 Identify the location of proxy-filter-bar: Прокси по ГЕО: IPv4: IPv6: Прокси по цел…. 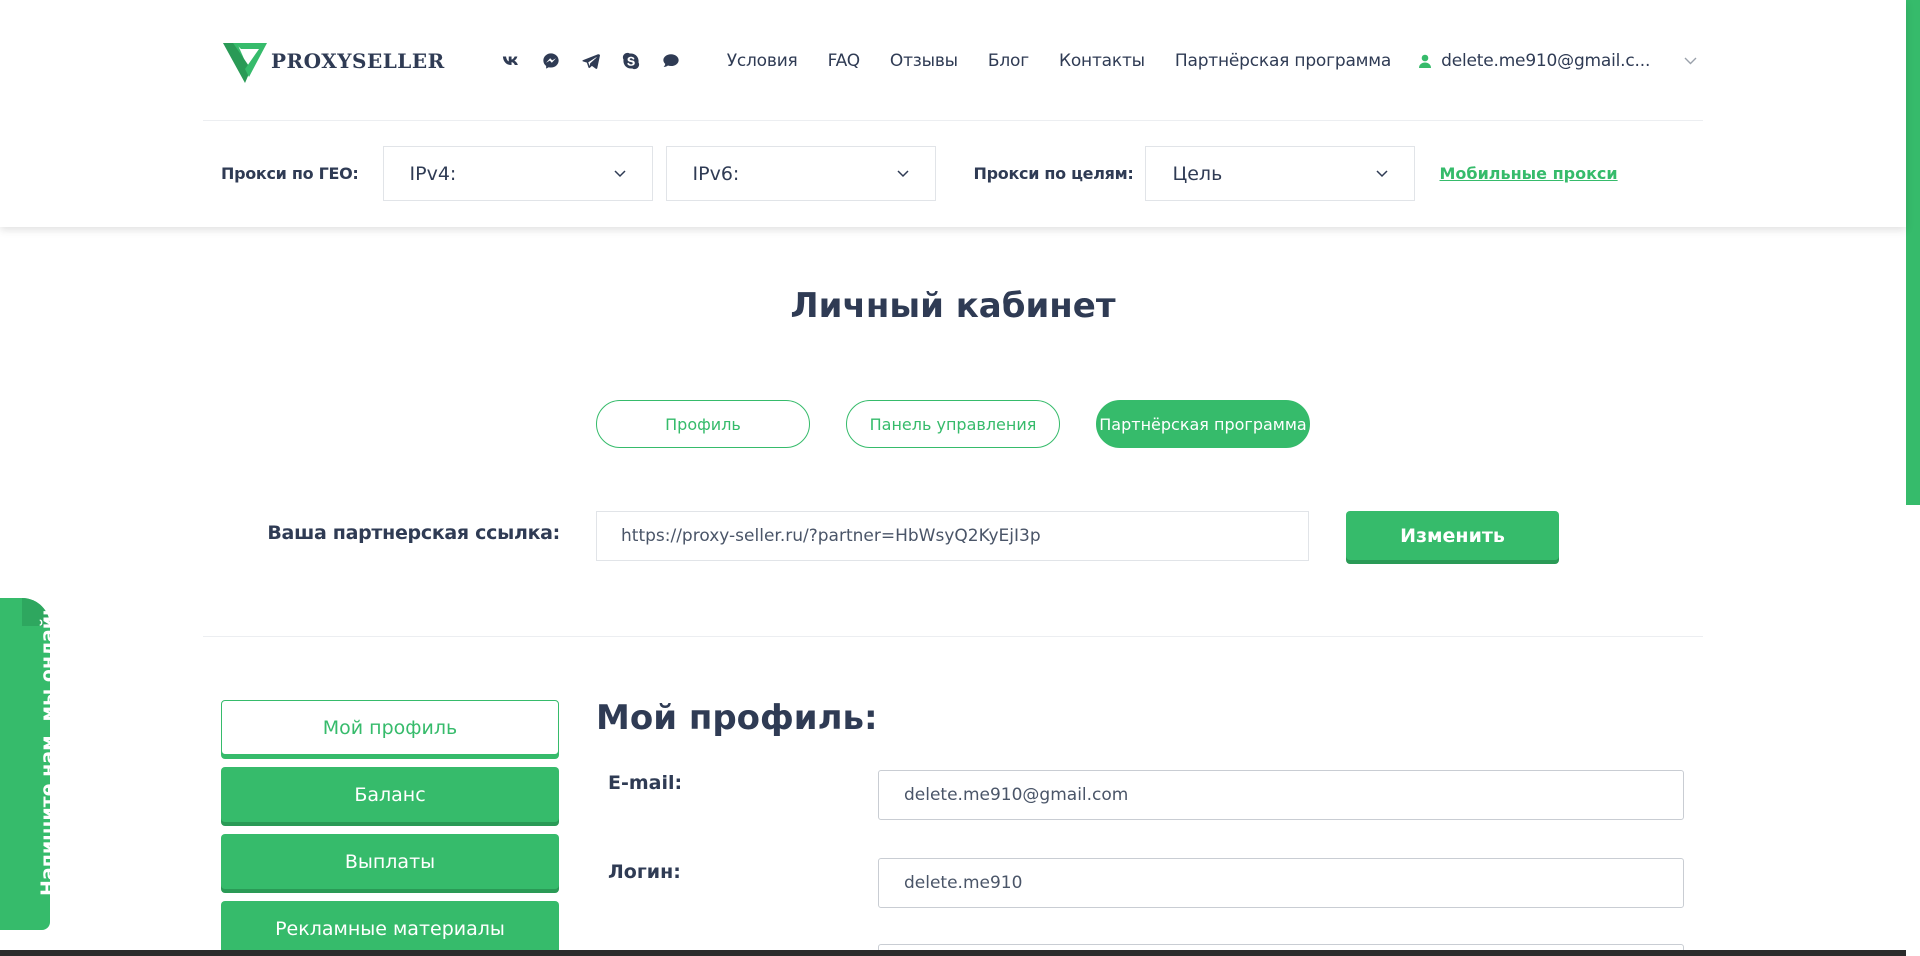
(951, 173).